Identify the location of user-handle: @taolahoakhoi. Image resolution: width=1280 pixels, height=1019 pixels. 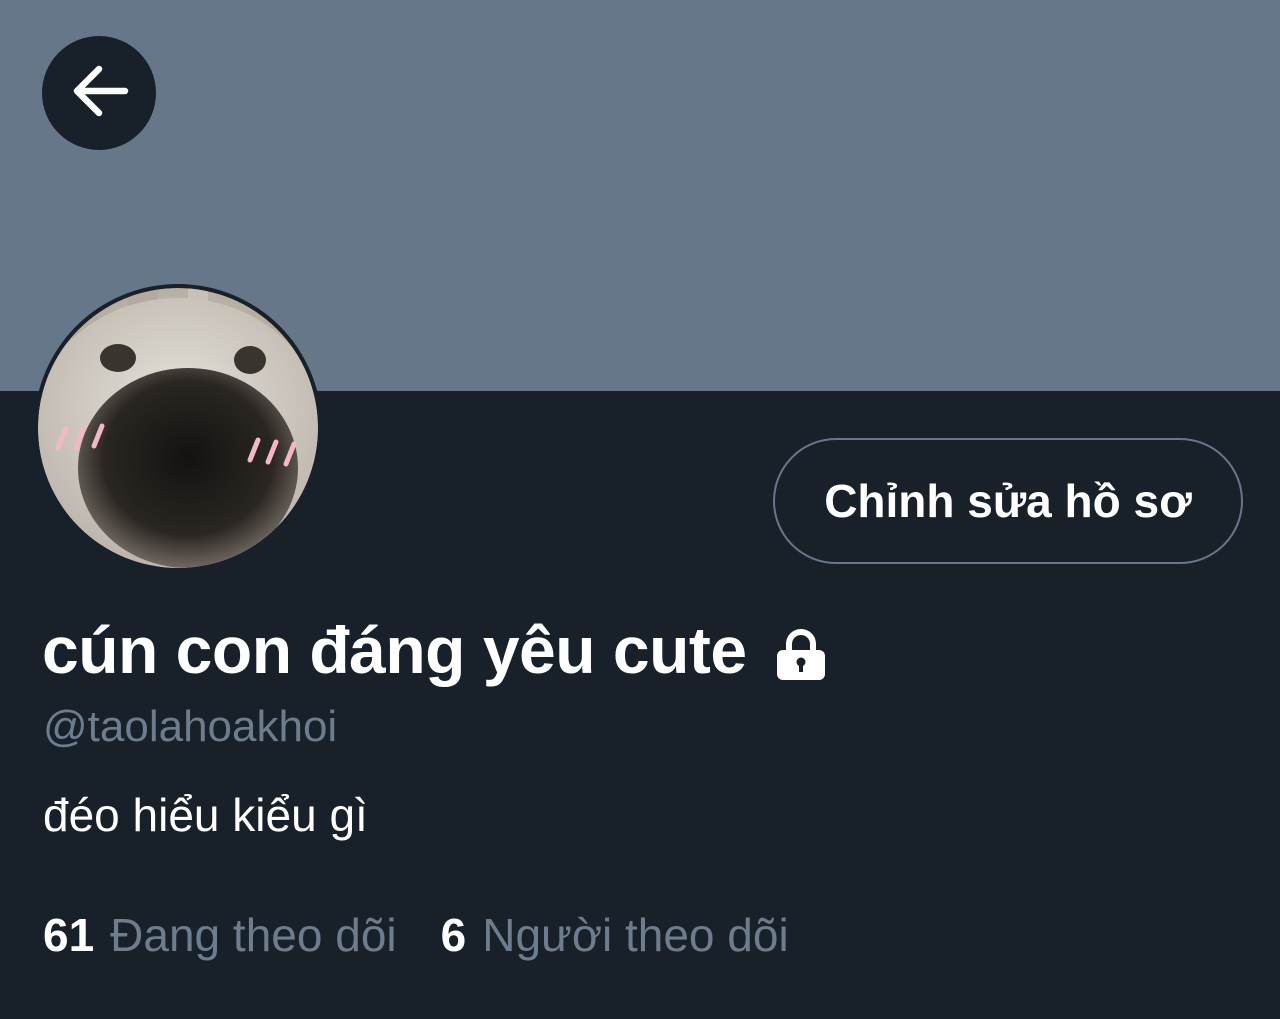
(190, 726).